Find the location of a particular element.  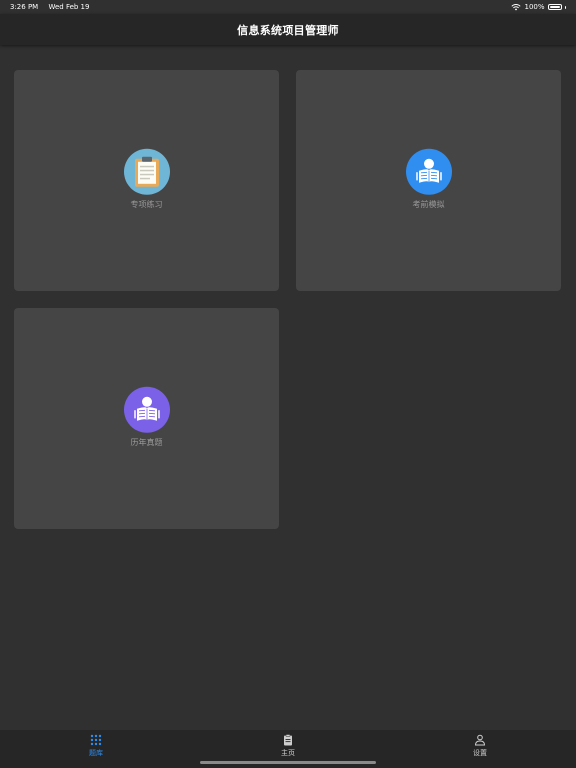

card-special-practice: 专项练习 is located at coordinates (146, 180).